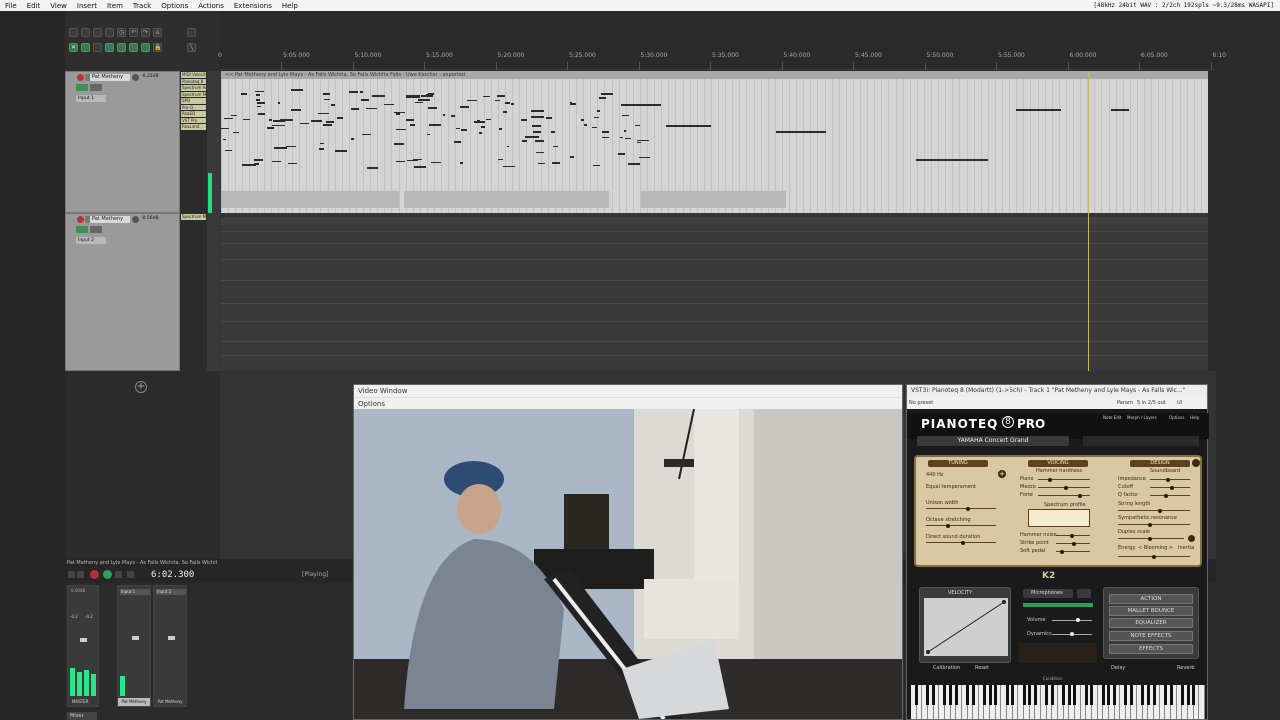 The width and height of the screenshot is (1280, 720). Describe the element at coordinates (1154, 556) in the screenshot. I see `blooming-slider` at that location.